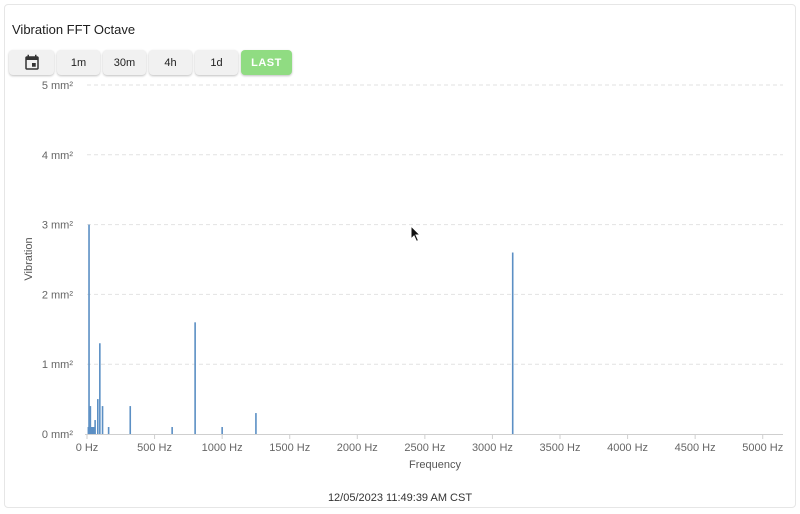 The width and height of the screenshot is (800, 514). Describe the element at coordinates (58, 86) in the screenshot. I see `y-tick-label: 5 mm²` at that location.